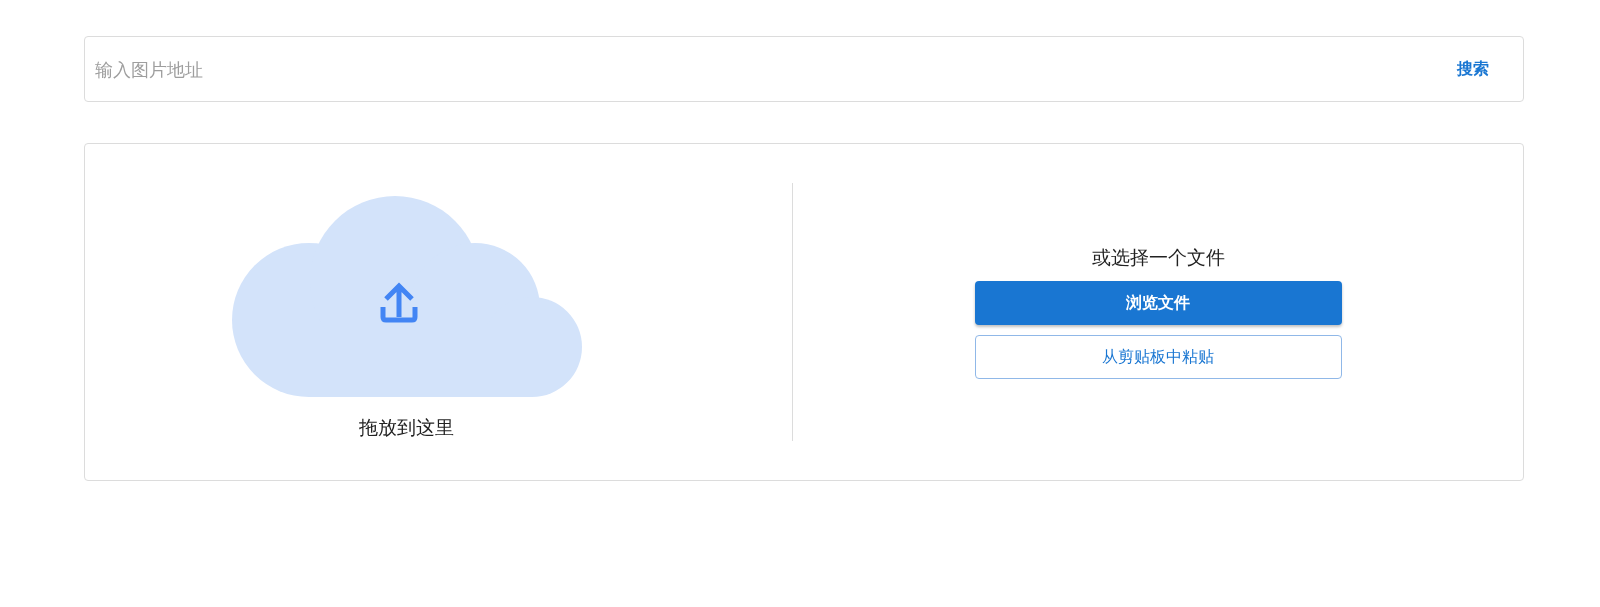  I want to click on url-input-field: 输入图片地址 搜索, so click(804, 69).